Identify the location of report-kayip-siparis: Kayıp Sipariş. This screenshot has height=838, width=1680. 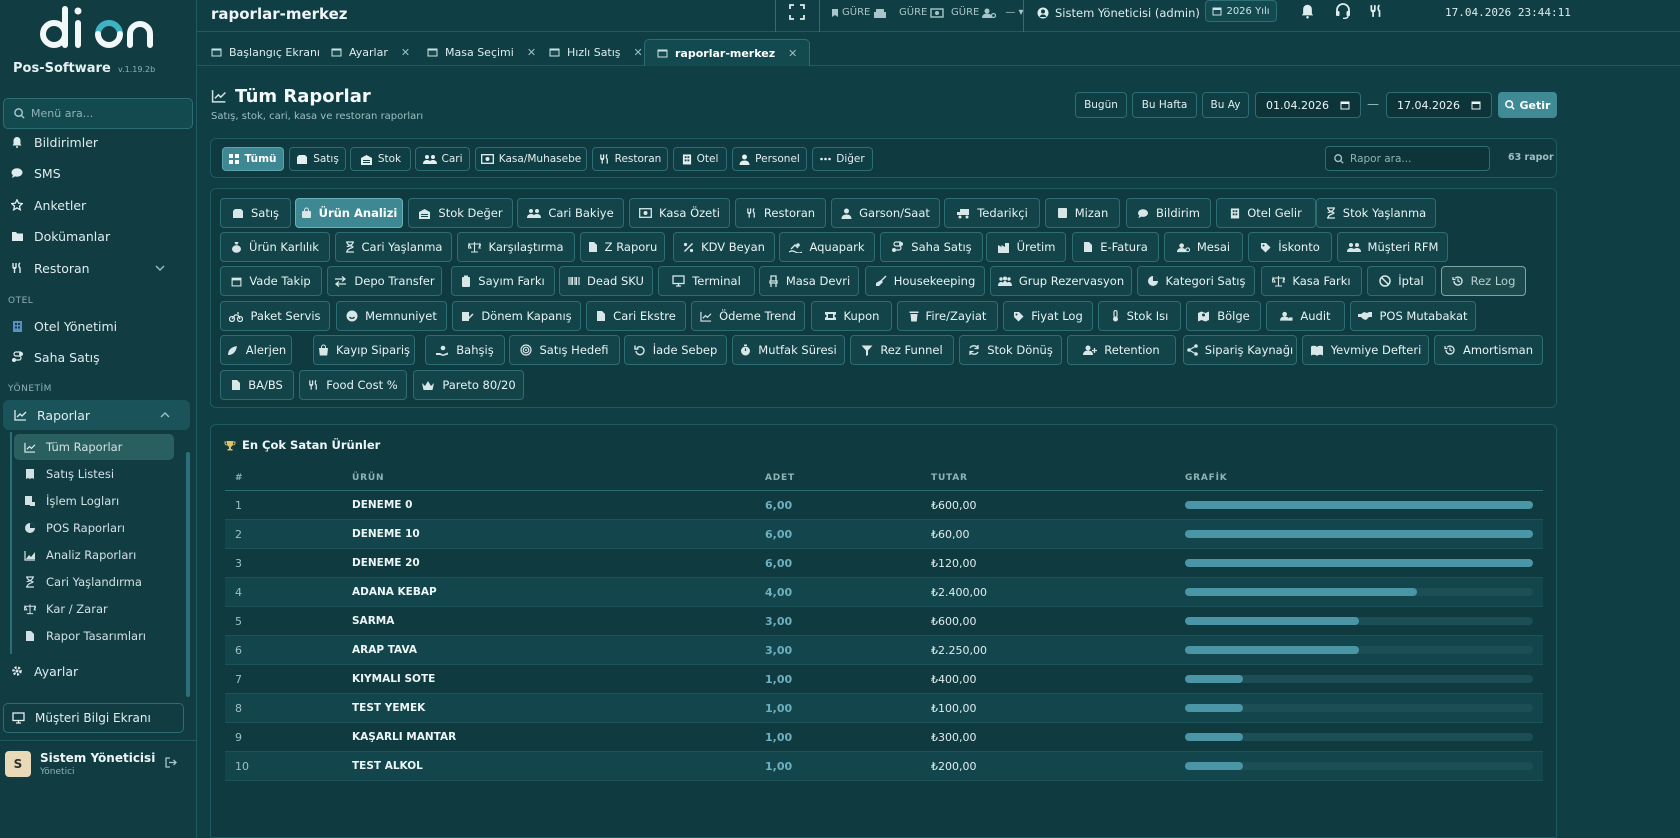
(364, 350).